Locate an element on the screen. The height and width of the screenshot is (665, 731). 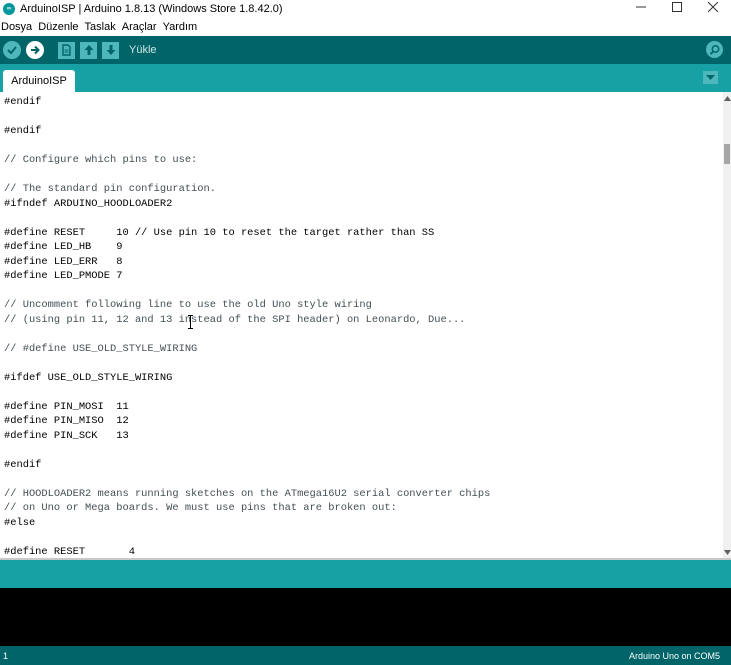
code-line: #ifdef USE_OLD_STYLE_WIRING is located at coordinates (88, 377).